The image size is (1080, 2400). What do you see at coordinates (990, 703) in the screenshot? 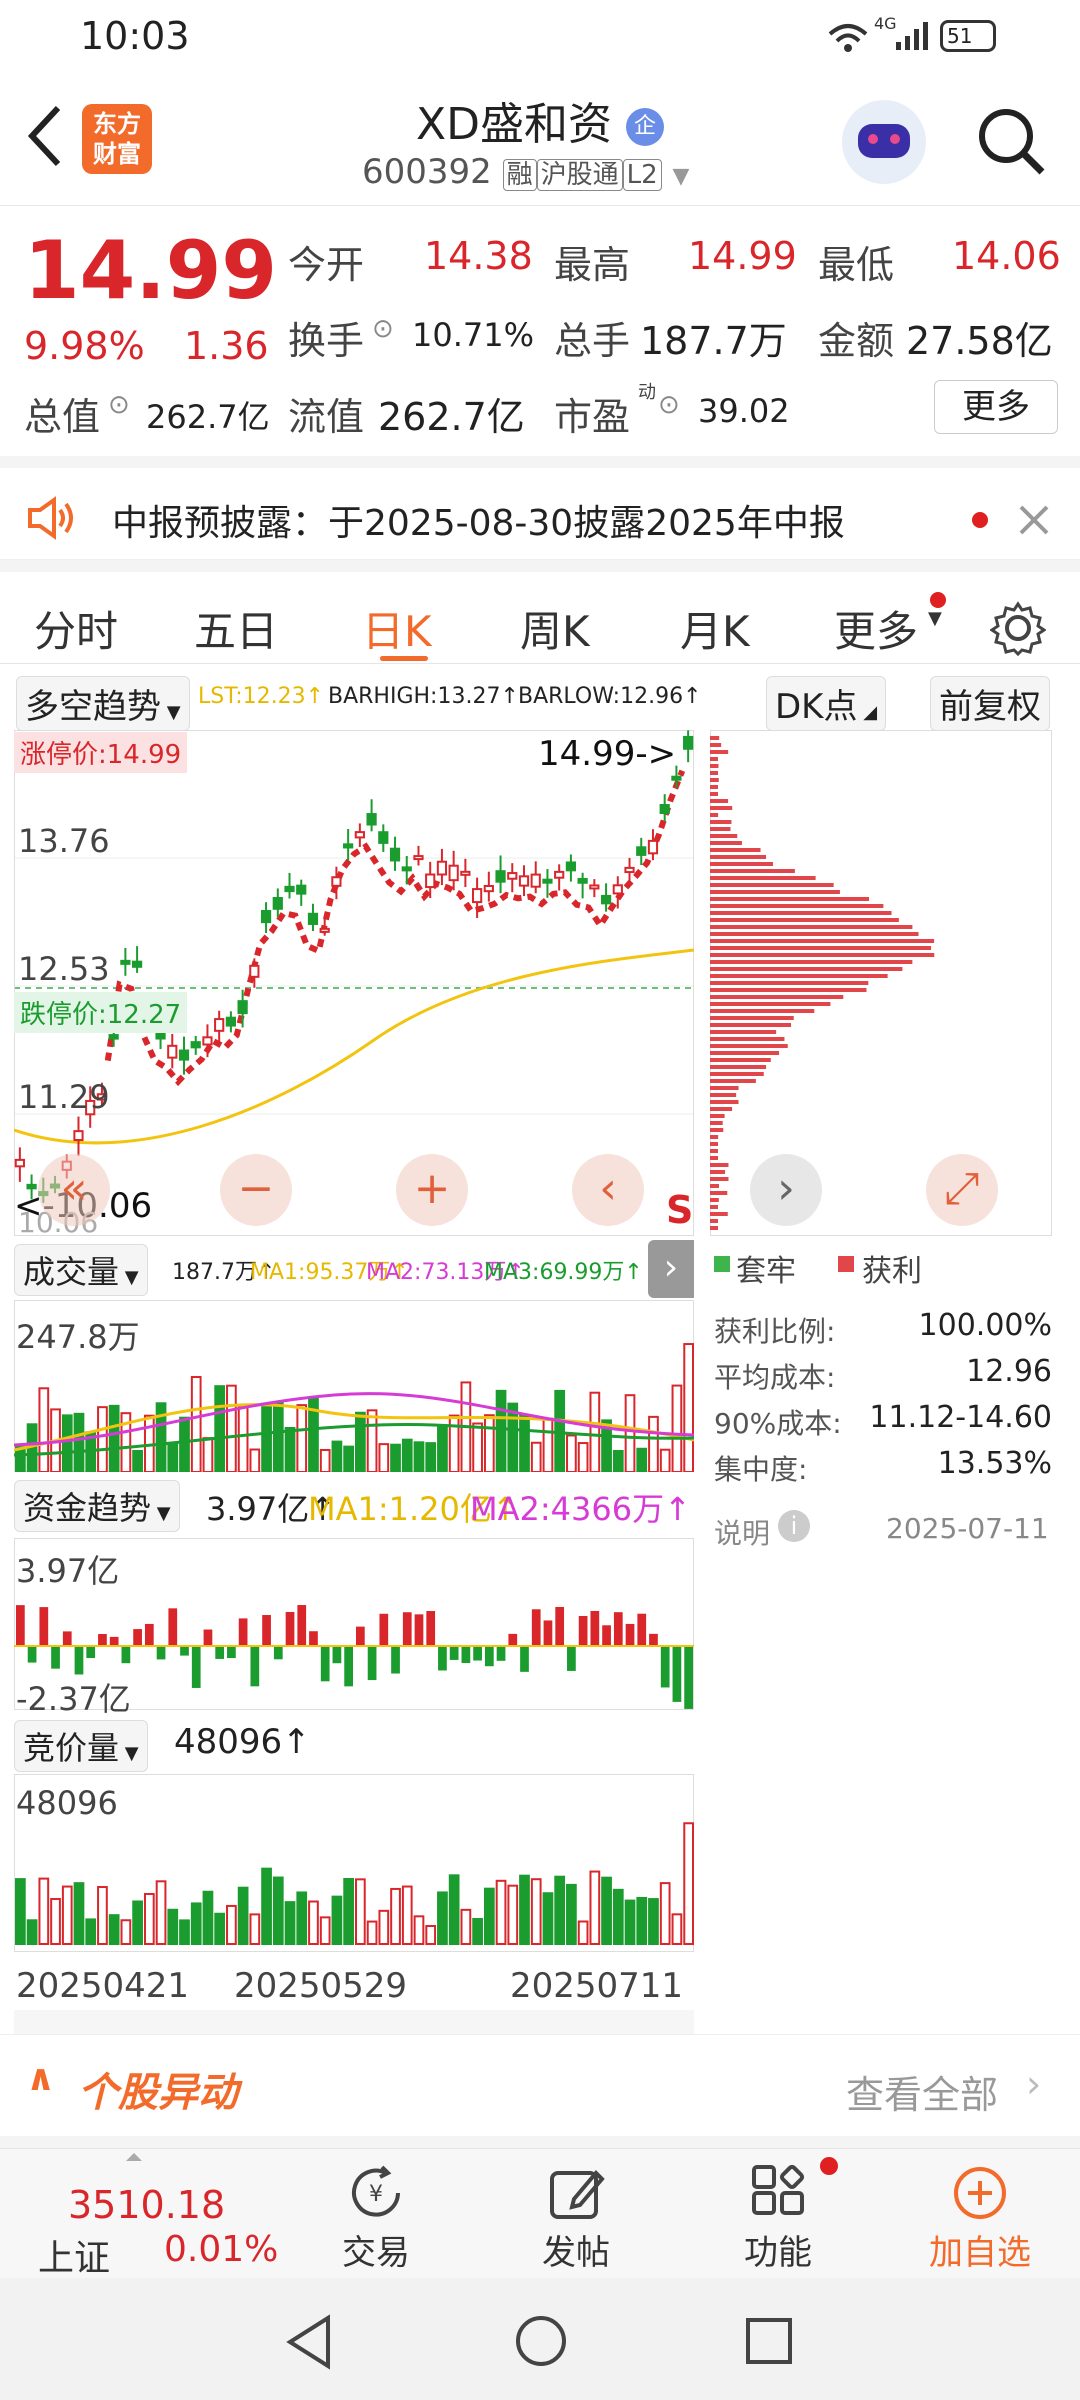
I see `adjust-button: 前复权` at bounding box center [990, 703].